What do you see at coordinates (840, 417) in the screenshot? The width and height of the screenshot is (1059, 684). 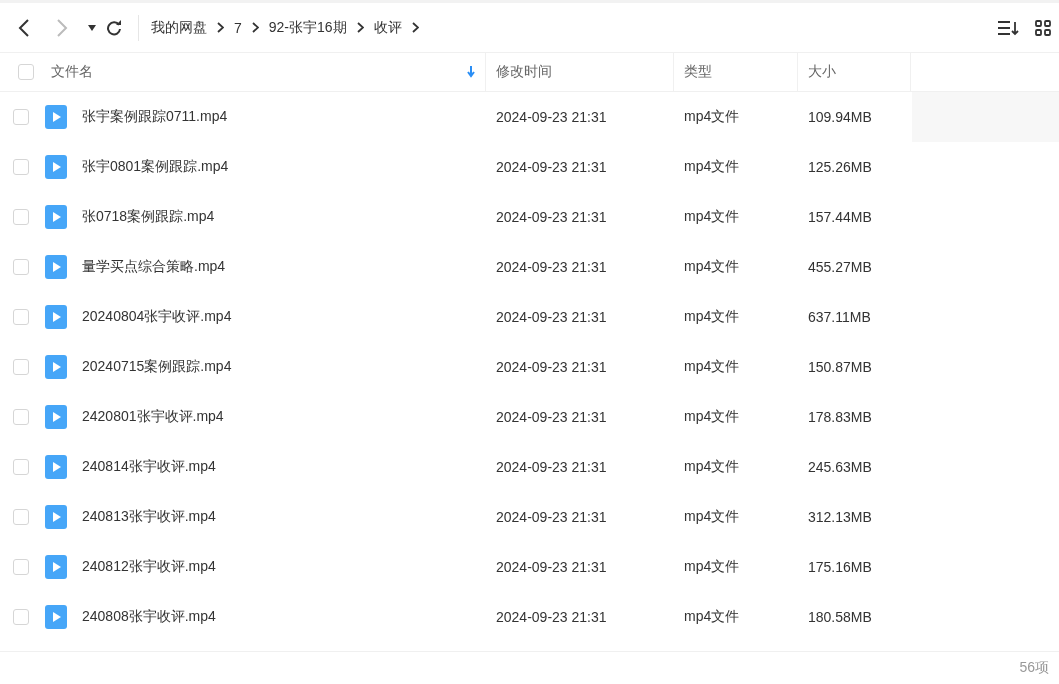 I see `file-size: 178.83MB` at bounding box center [840, 417].